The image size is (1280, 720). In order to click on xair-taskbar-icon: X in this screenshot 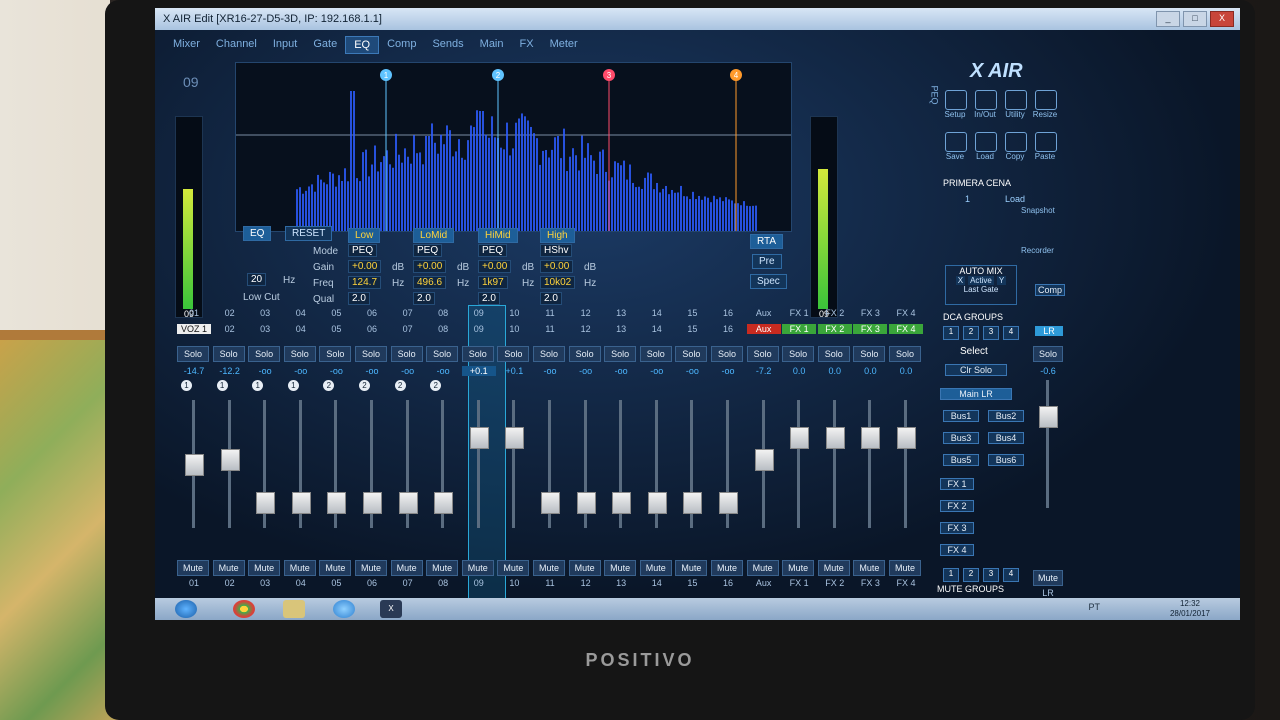, I will do `click(391, 609)`.